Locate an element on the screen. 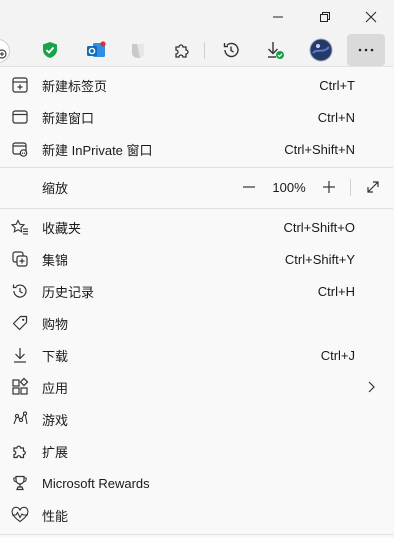 This screenshot has width=394, height=538. menu-item-label: 下载 is located at coordinates (55, 356).